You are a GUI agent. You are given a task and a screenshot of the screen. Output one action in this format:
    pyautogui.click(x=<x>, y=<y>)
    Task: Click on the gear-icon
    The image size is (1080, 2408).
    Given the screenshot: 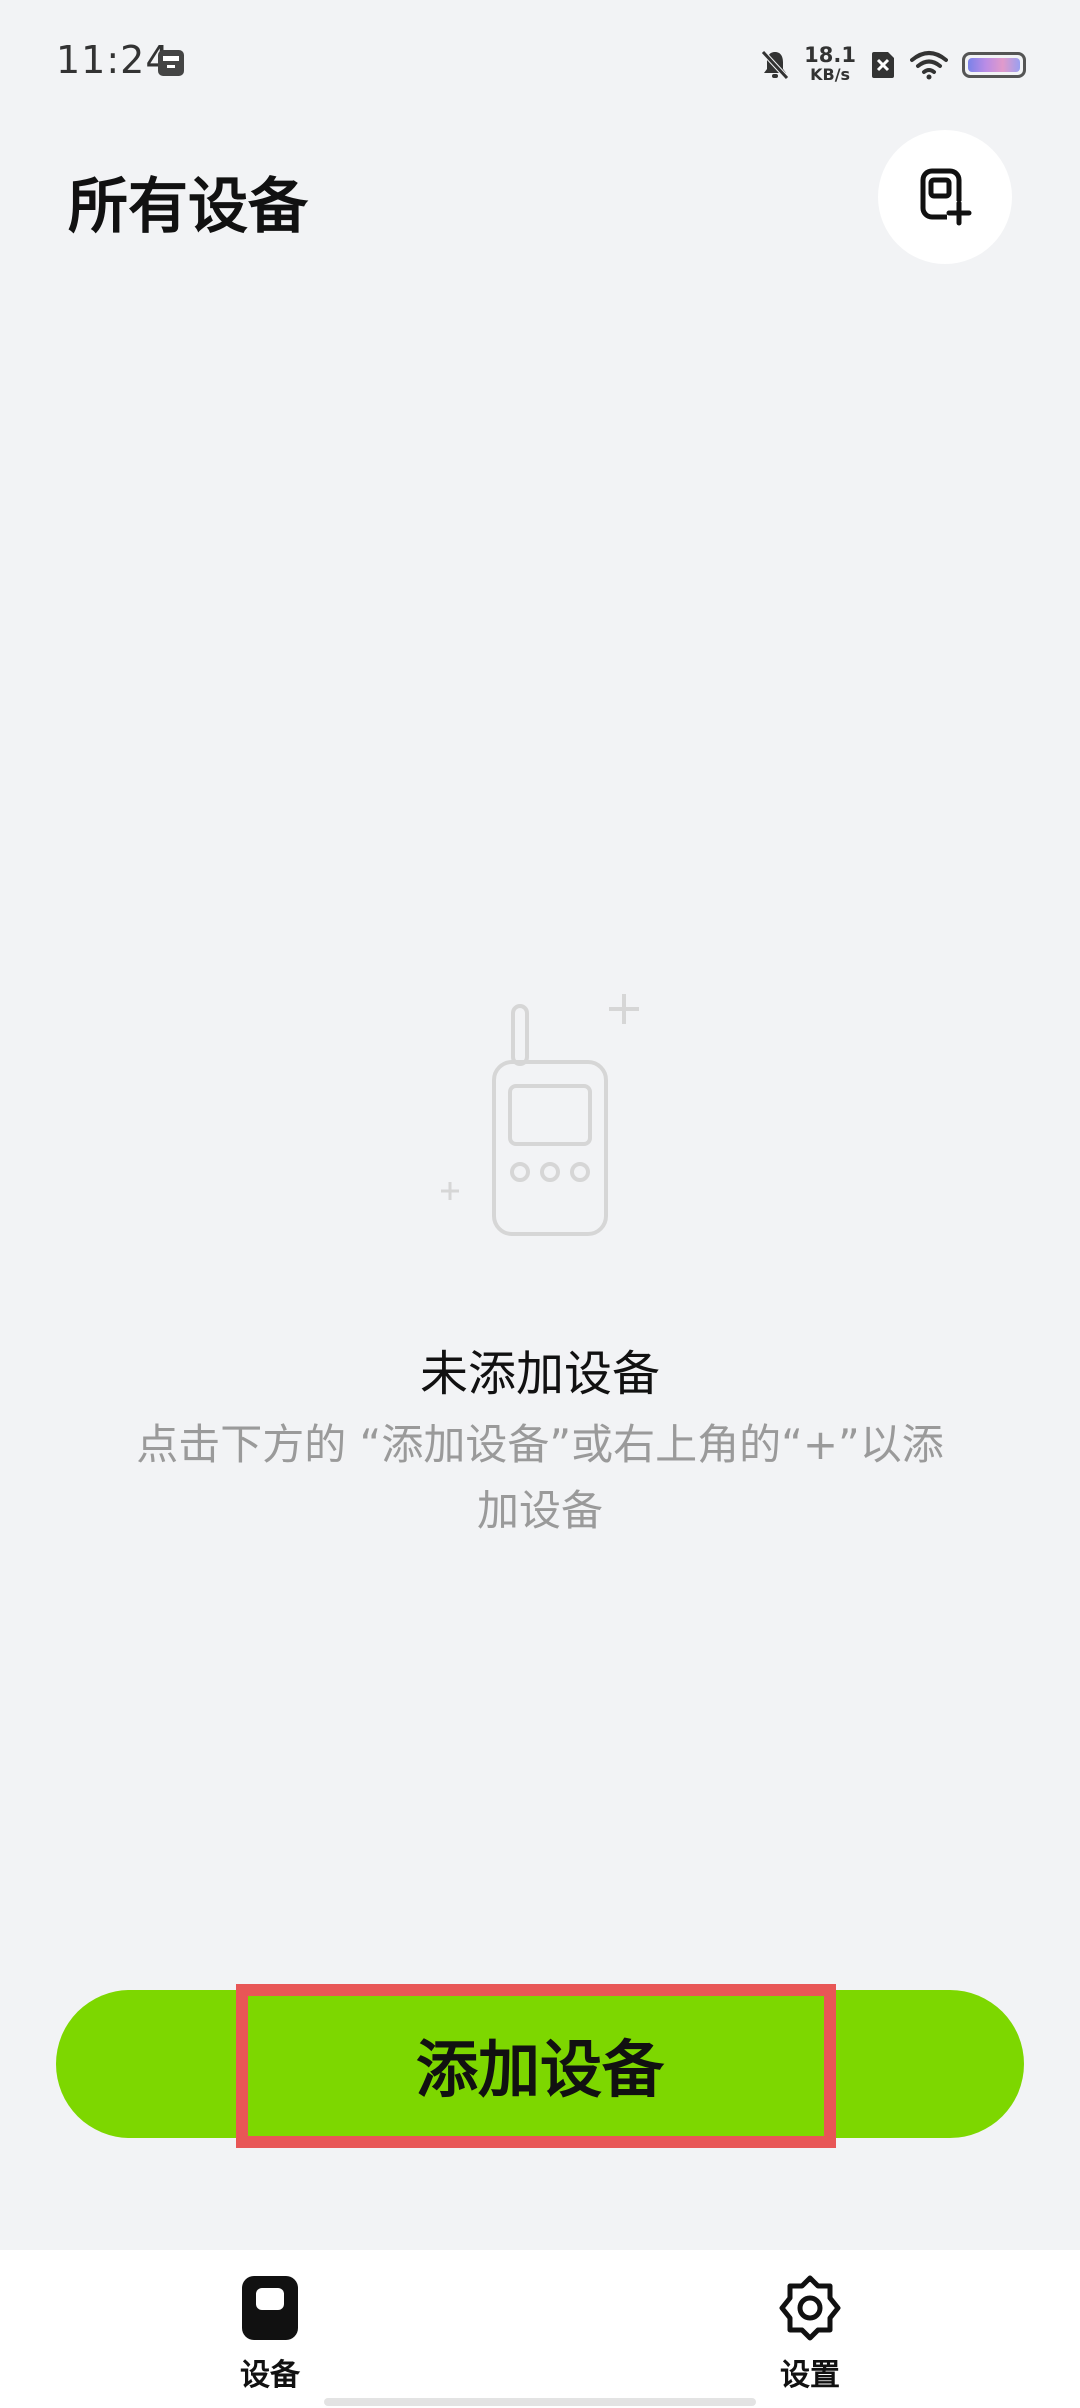 What is the action you would take?
    pyautogui.click(x=810, y=2308)
    